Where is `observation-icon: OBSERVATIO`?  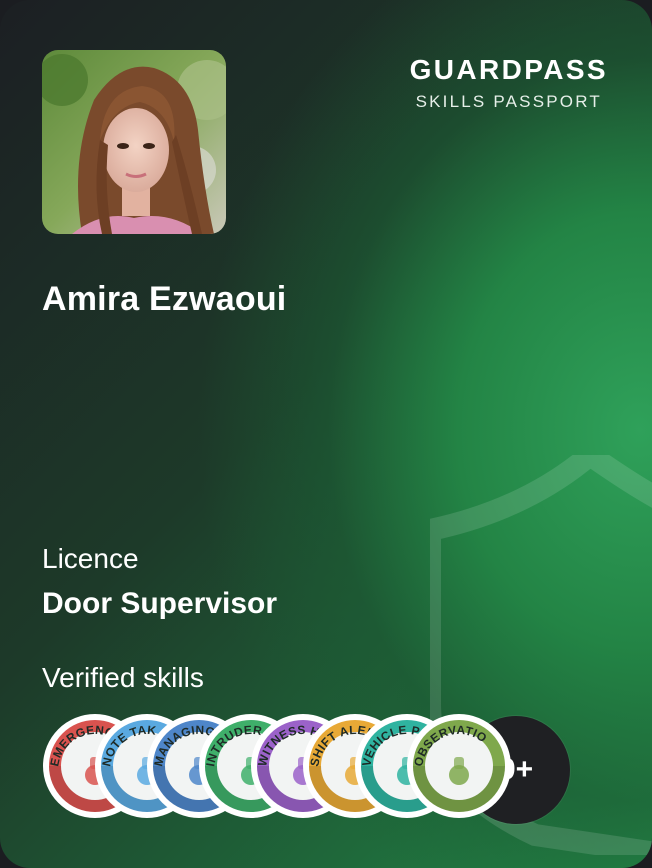
observation-icon: OBSERVATIO is located at coordinates (459, 766).